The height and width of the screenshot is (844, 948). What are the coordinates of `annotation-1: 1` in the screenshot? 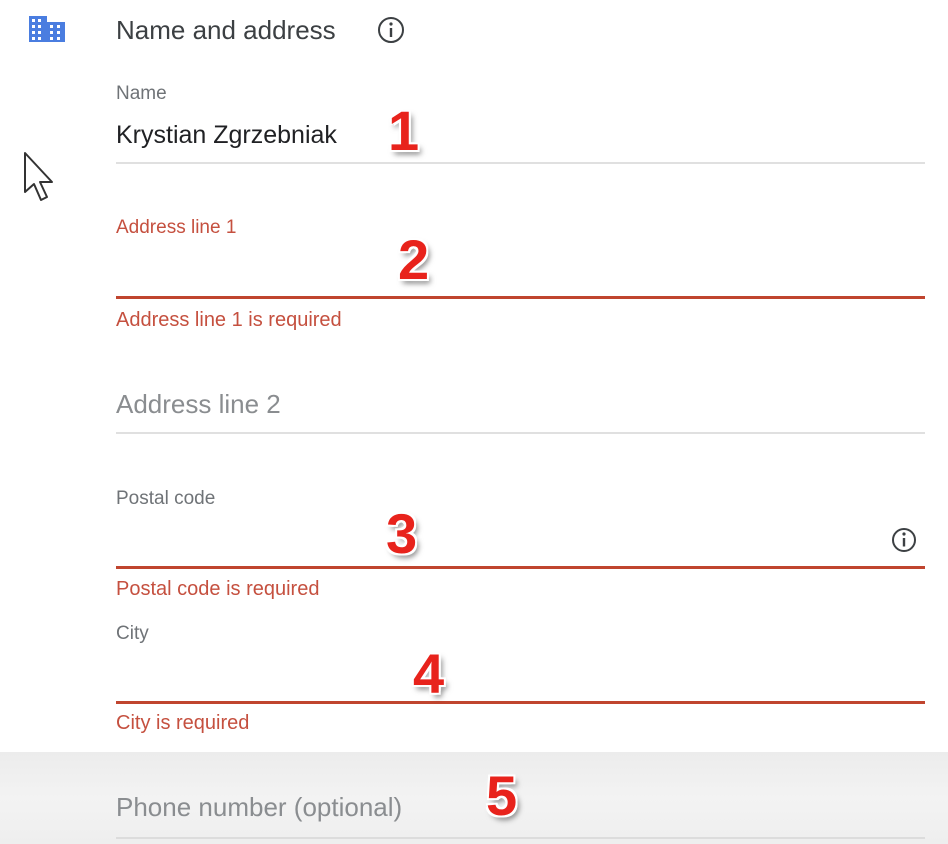 It's located at (404, 130).